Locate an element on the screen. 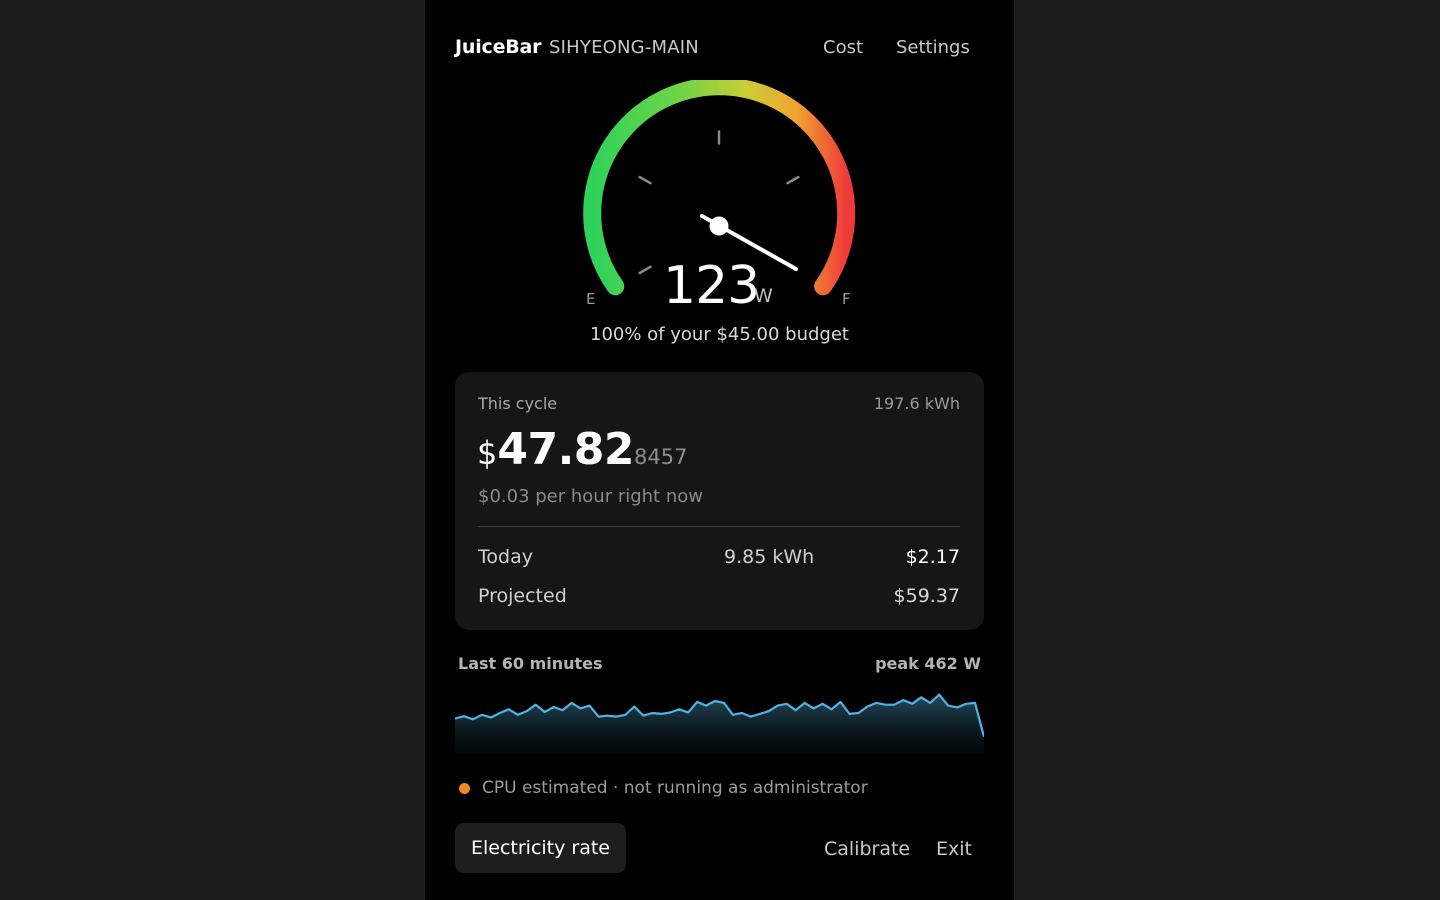 The image size is (1440, 900). today-label: Today is located at coordinates (505, 557).